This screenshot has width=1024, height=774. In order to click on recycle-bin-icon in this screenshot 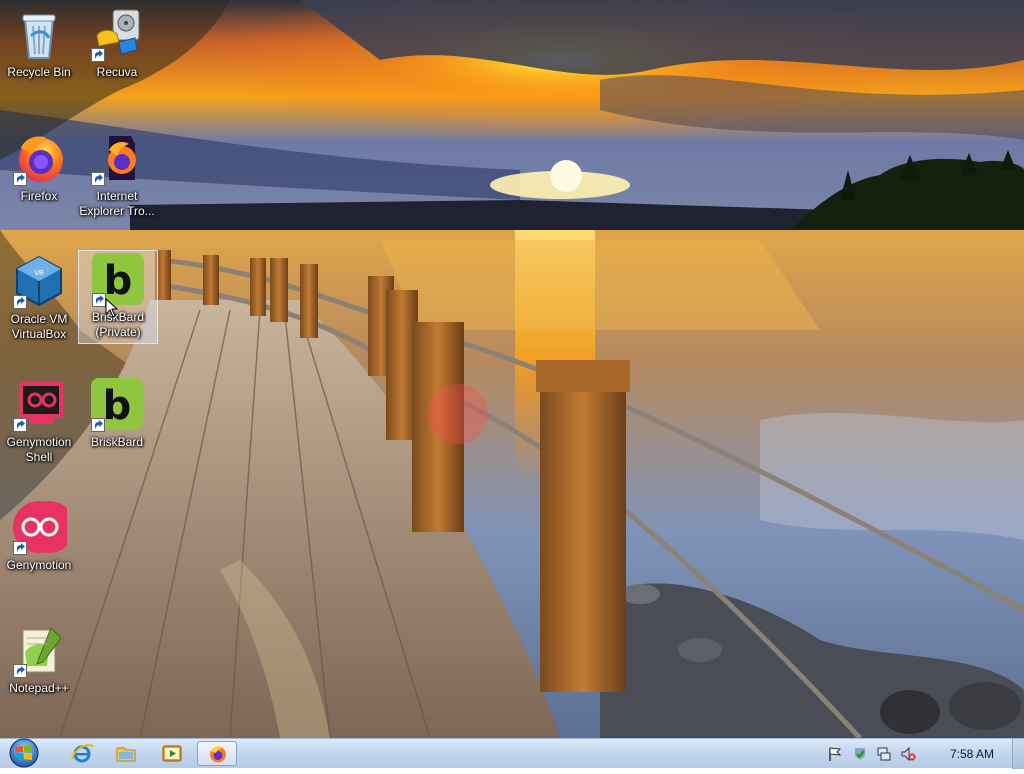, I will do `click(39, 34)`.